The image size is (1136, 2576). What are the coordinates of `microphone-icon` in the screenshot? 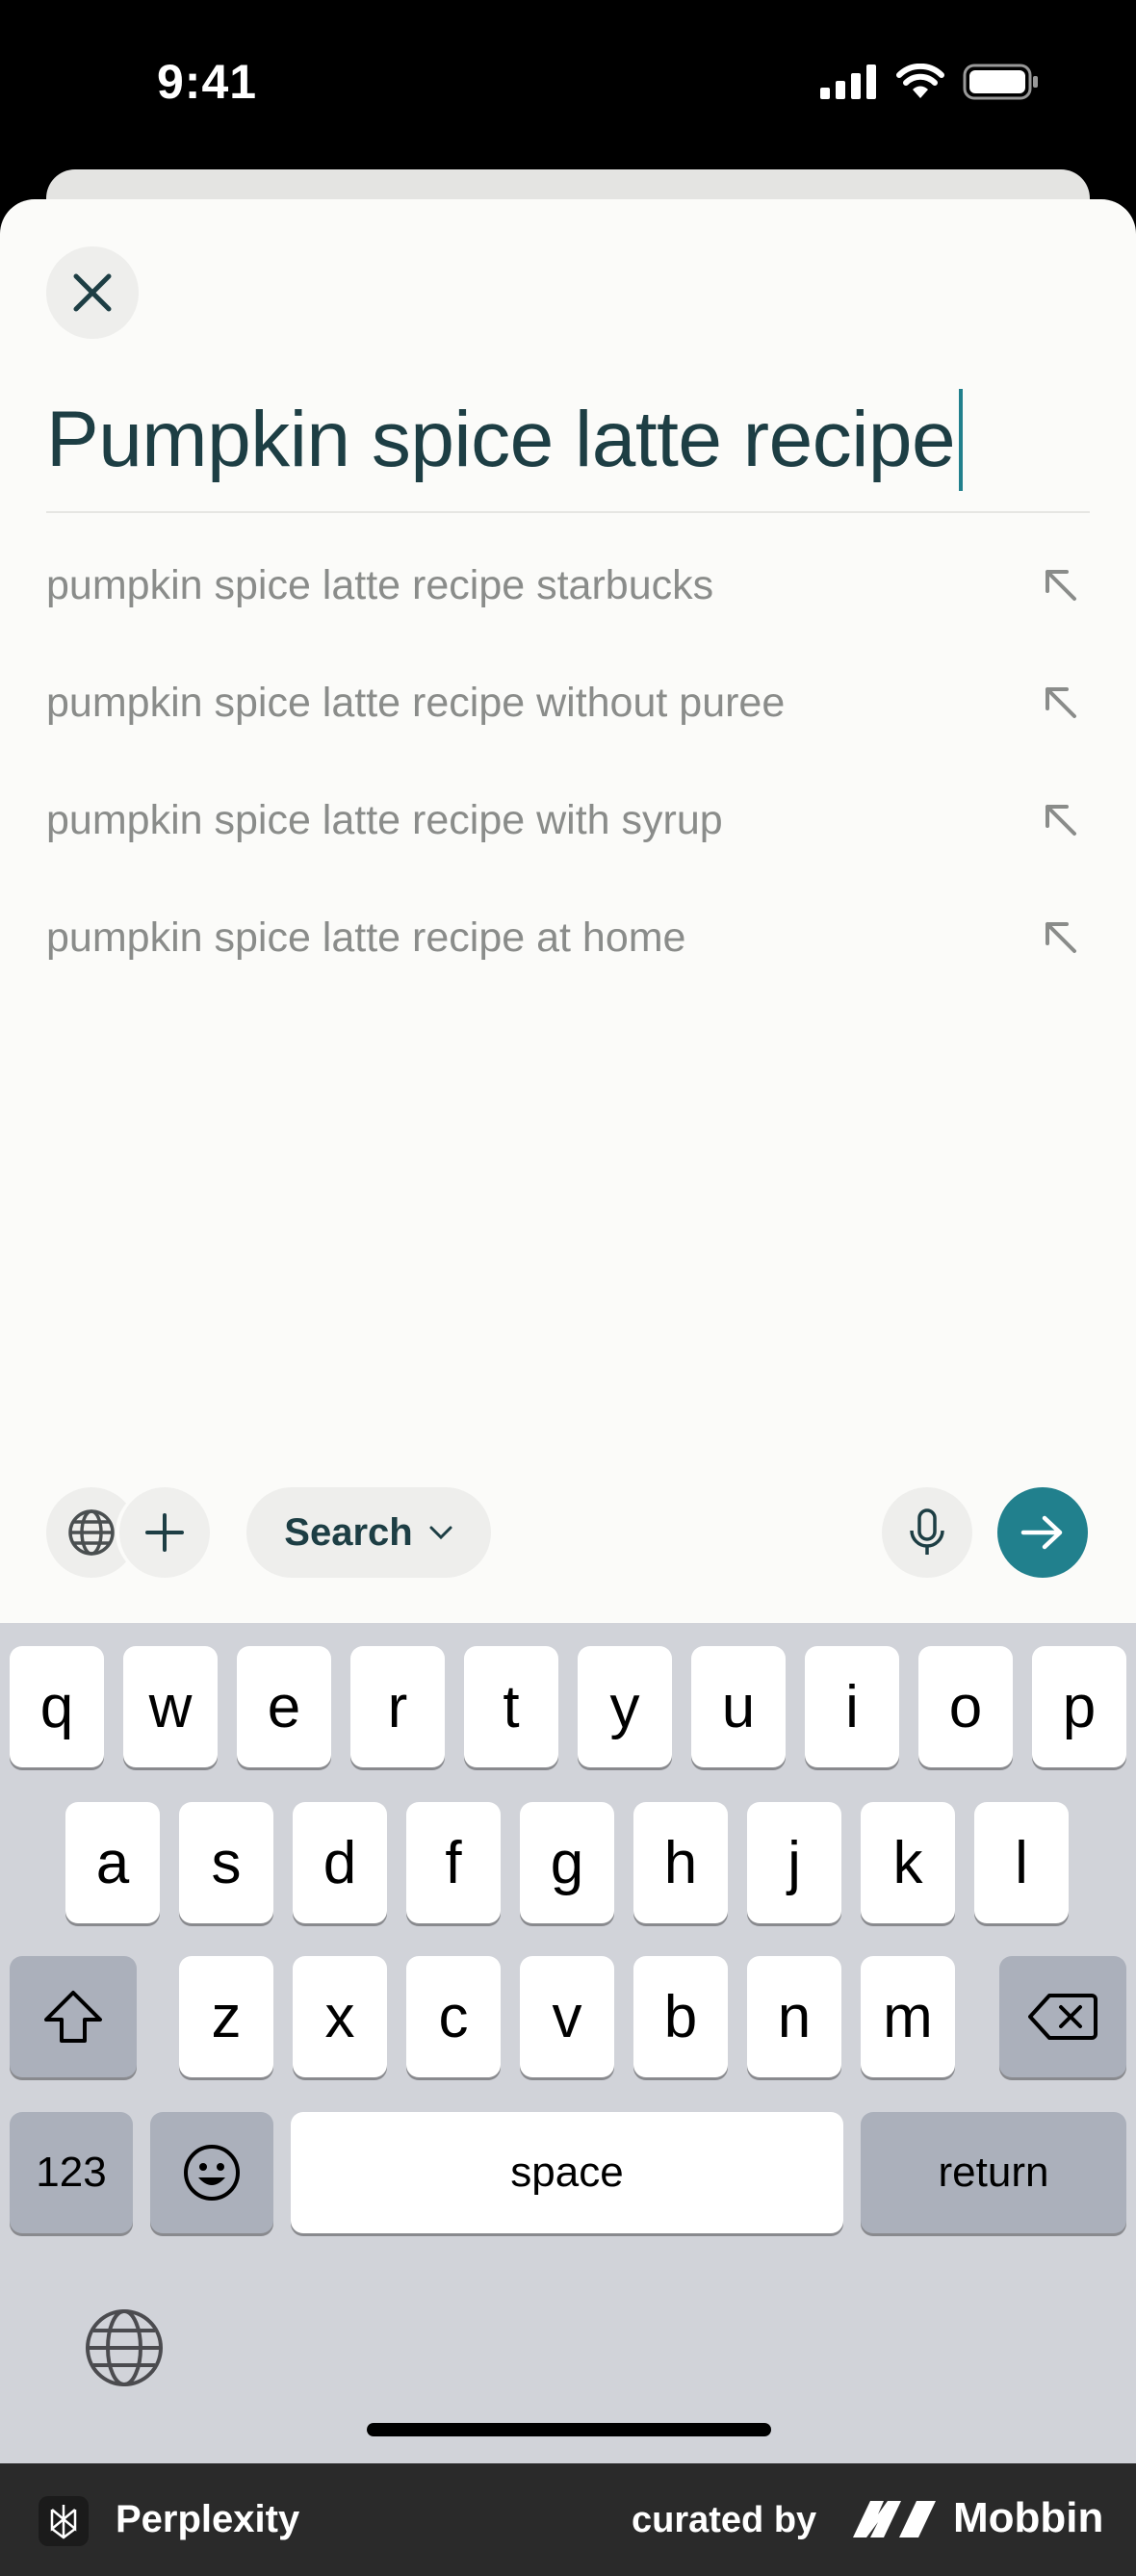 It's located at (927, 1532).